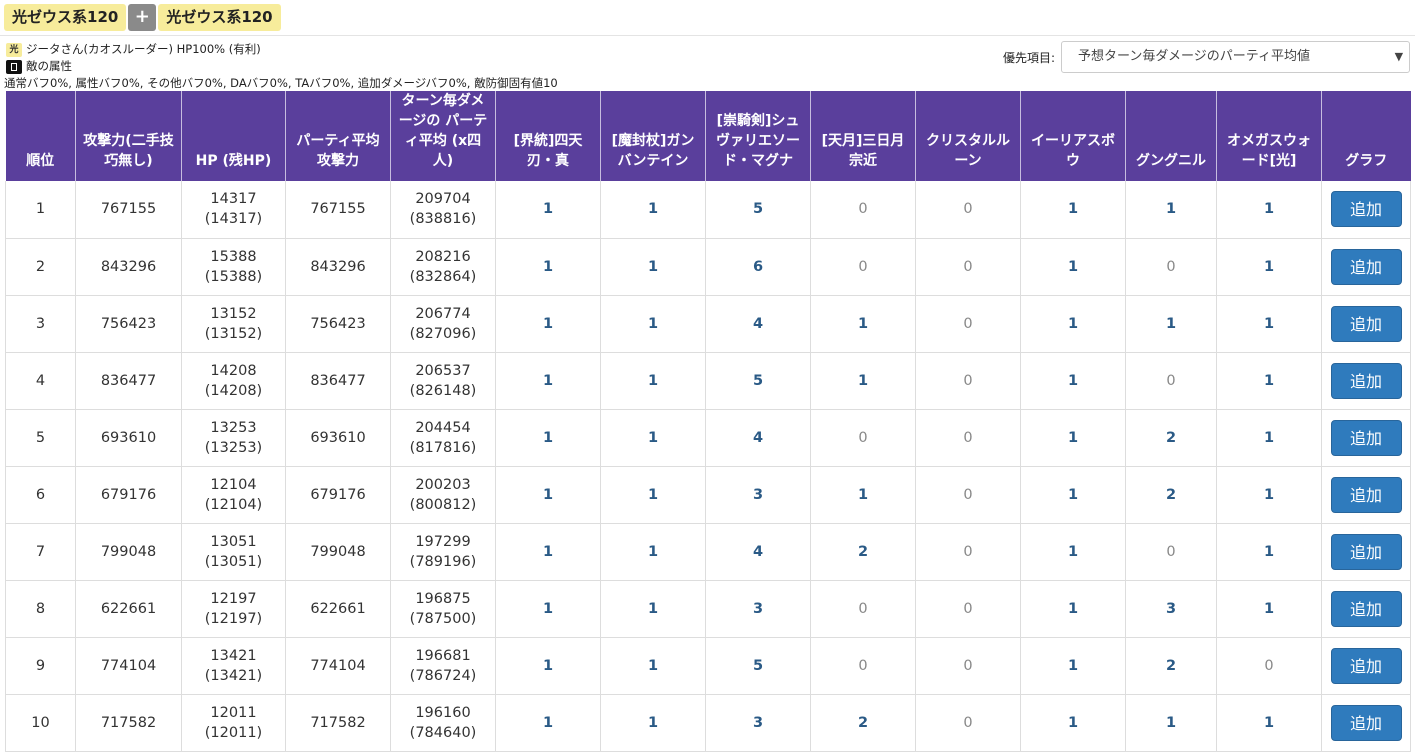 The image size is (1415, 752). I want to click on damage-cell: 209704 (838816), so click(443, 210).